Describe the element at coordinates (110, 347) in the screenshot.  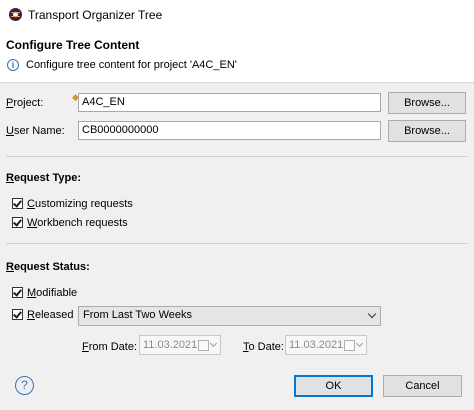
I see `from-date-label: From Date:` at that location.